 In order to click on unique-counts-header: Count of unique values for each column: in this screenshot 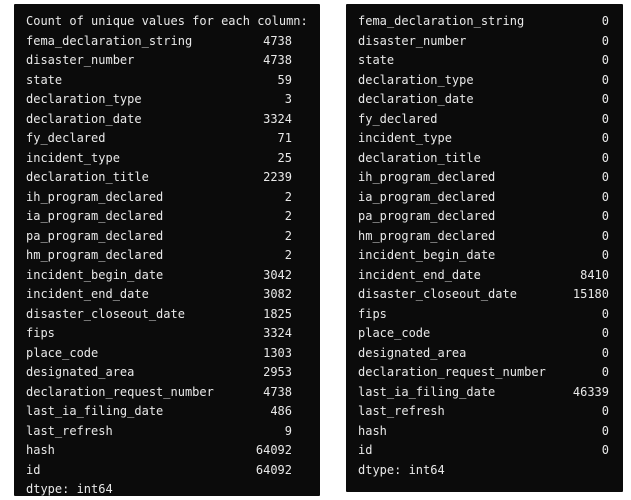, I will do `click(167, 21)`.